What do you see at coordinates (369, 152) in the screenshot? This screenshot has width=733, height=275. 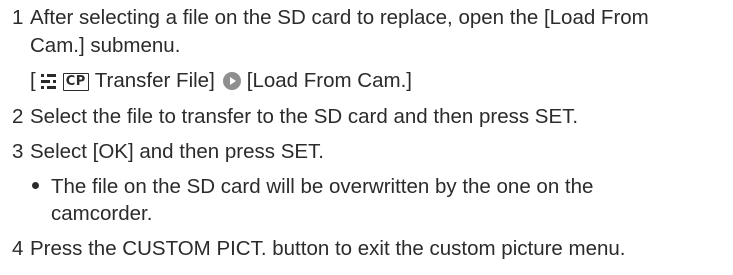 I see `step-3: 3 Select [OK] and then press SET.` at bounding box center [369, 152].